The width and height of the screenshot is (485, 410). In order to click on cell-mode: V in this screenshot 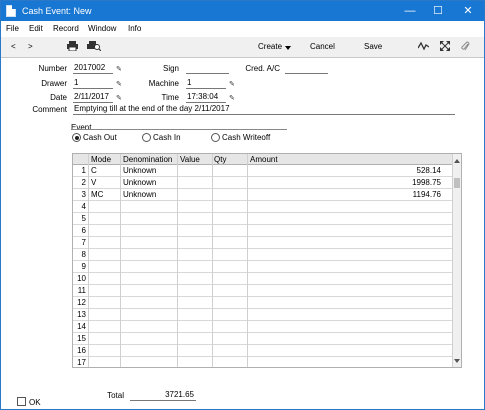, I will do `click(93, 182)`.